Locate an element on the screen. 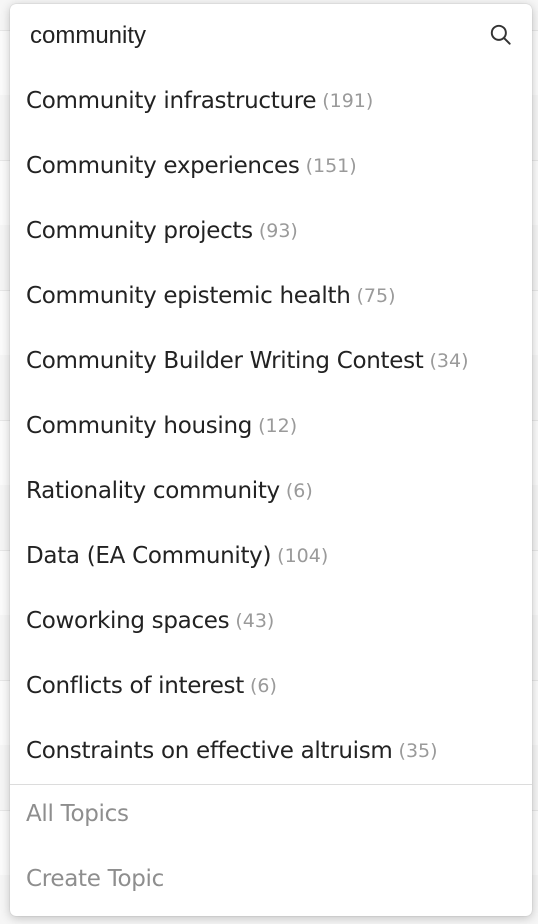  divider is located at coordinates (271, 784).